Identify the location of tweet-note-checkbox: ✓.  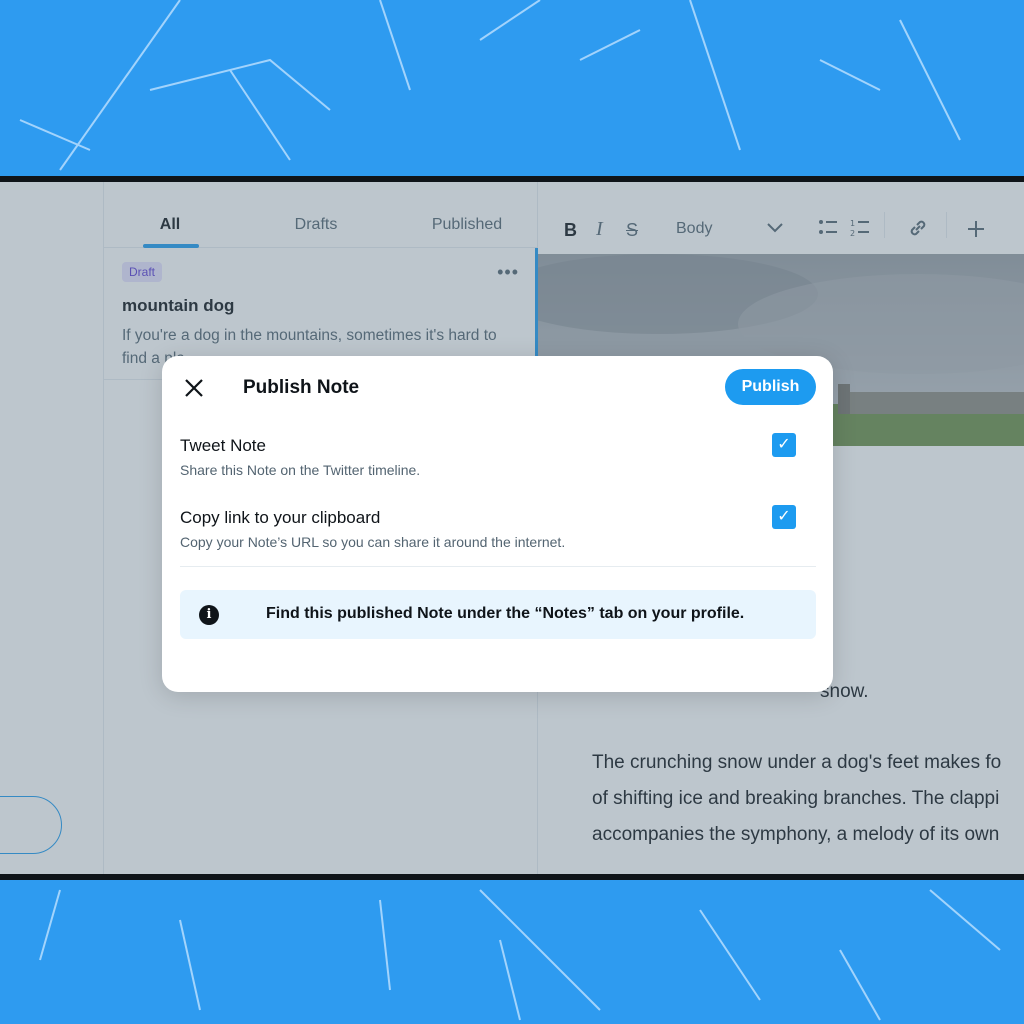
(784, 445).